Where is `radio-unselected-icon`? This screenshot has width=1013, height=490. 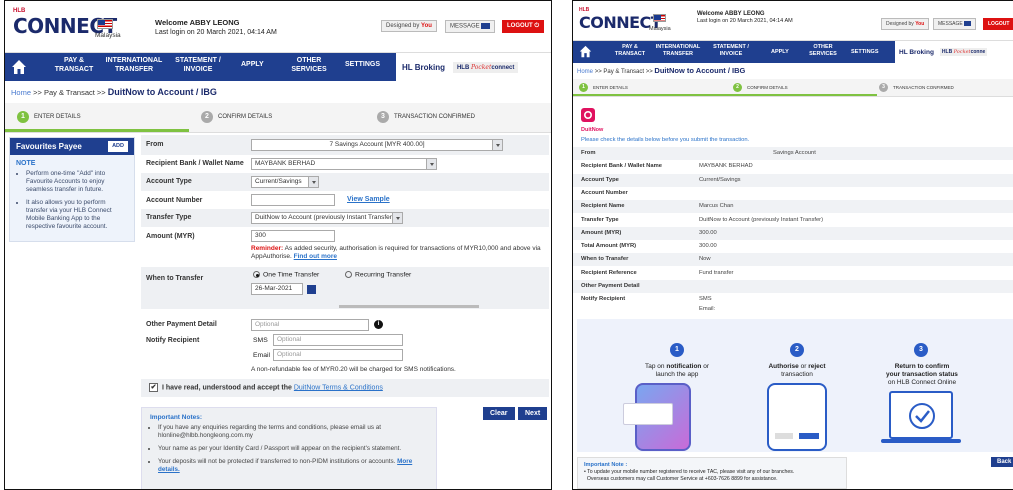
radio-unselected-icon is located at coordinates (348, 274).